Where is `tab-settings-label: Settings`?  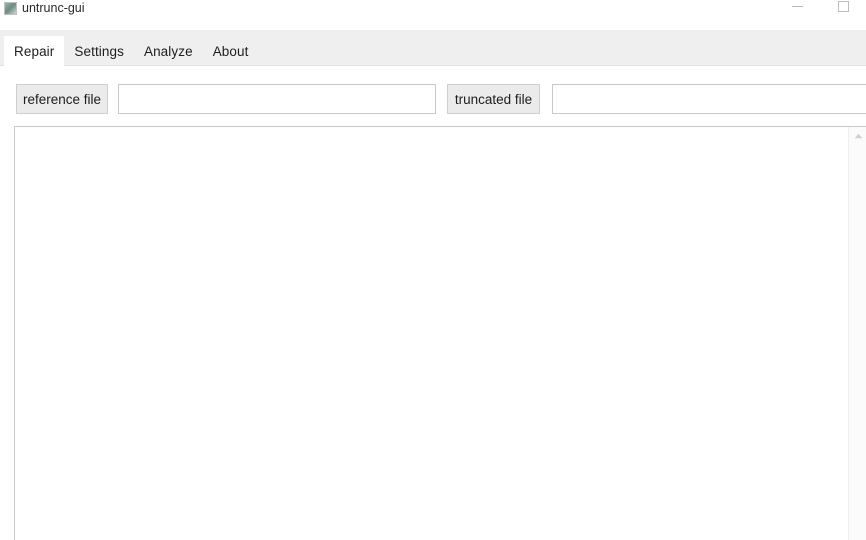 tab-settings-label: Settings is located at coordinates (99, 51).